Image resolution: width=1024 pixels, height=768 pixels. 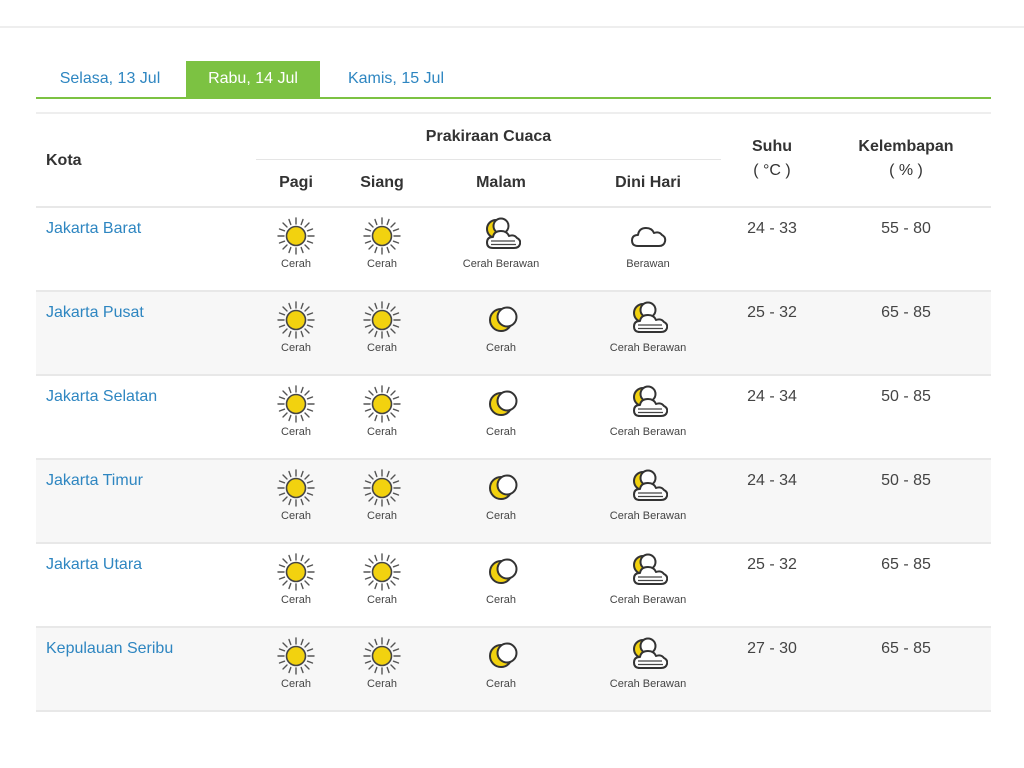 I want to click on header-dini-hari: Dini Hari, so click(x=648, y=182).